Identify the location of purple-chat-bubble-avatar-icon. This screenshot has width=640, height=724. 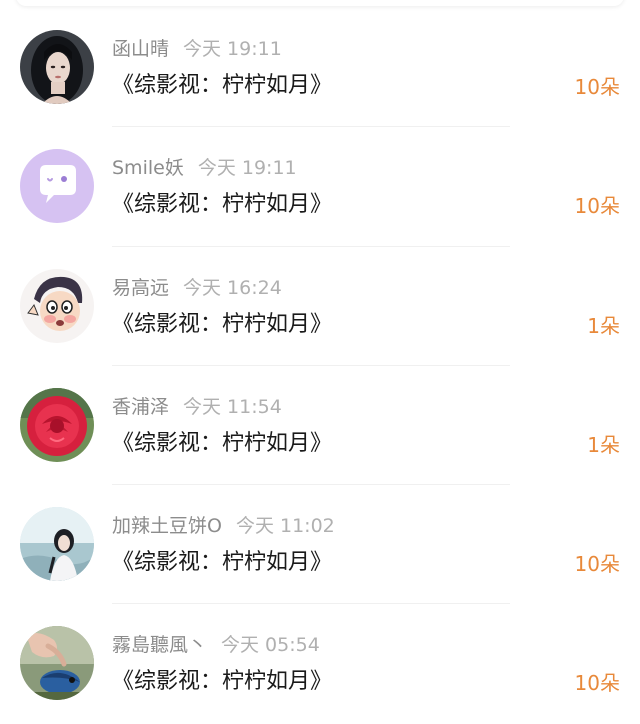
(57, 186).